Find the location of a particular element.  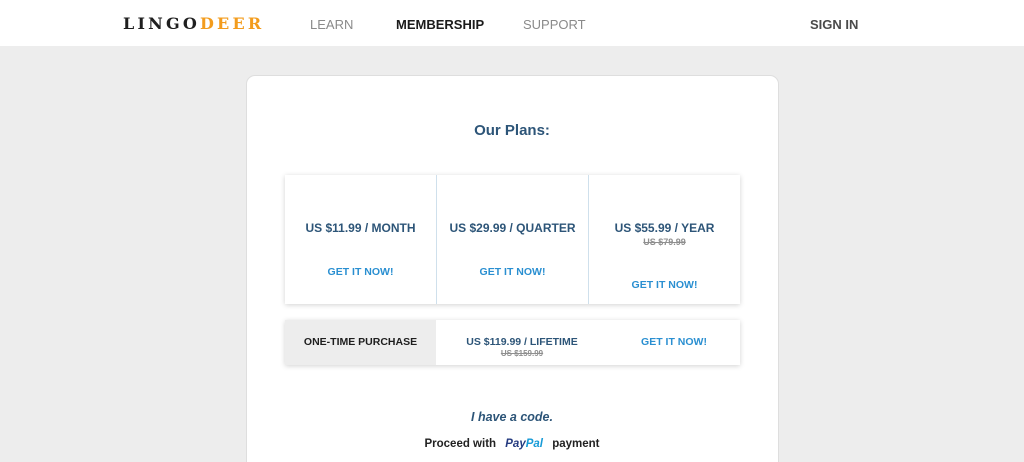

page-title: Our Plans: is located at coordinates (512, 130).